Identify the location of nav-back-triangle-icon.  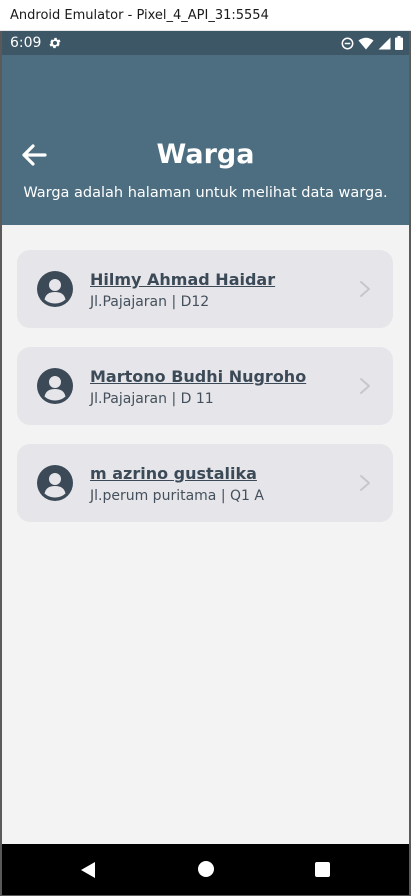
(88, 870).